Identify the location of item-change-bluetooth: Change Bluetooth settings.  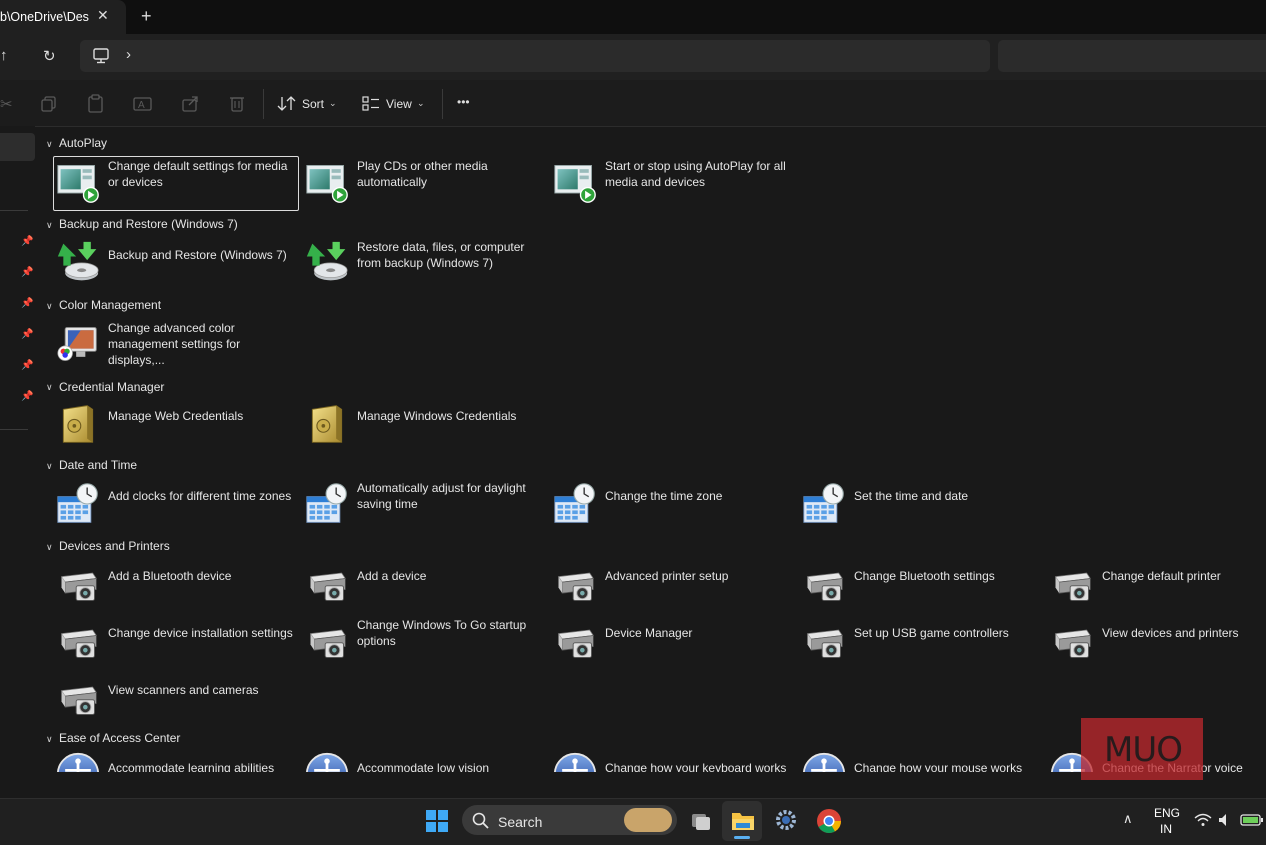
(949, 576).